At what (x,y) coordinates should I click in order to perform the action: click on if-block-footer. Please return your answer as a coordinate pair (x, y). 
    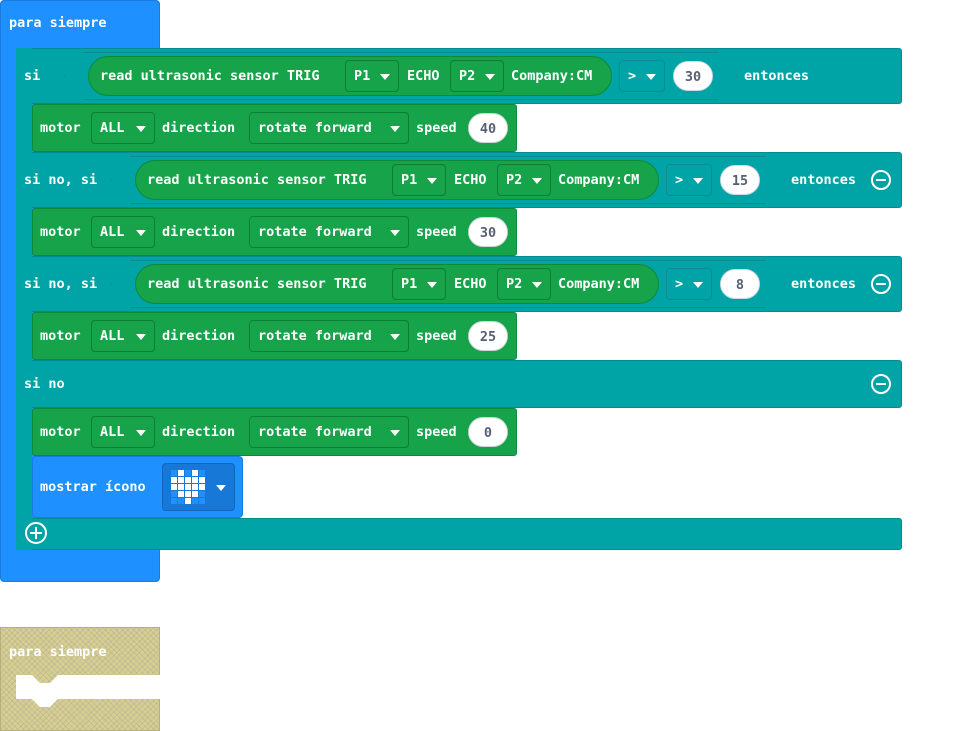
    Looking at the image, I should click on (459, 534).